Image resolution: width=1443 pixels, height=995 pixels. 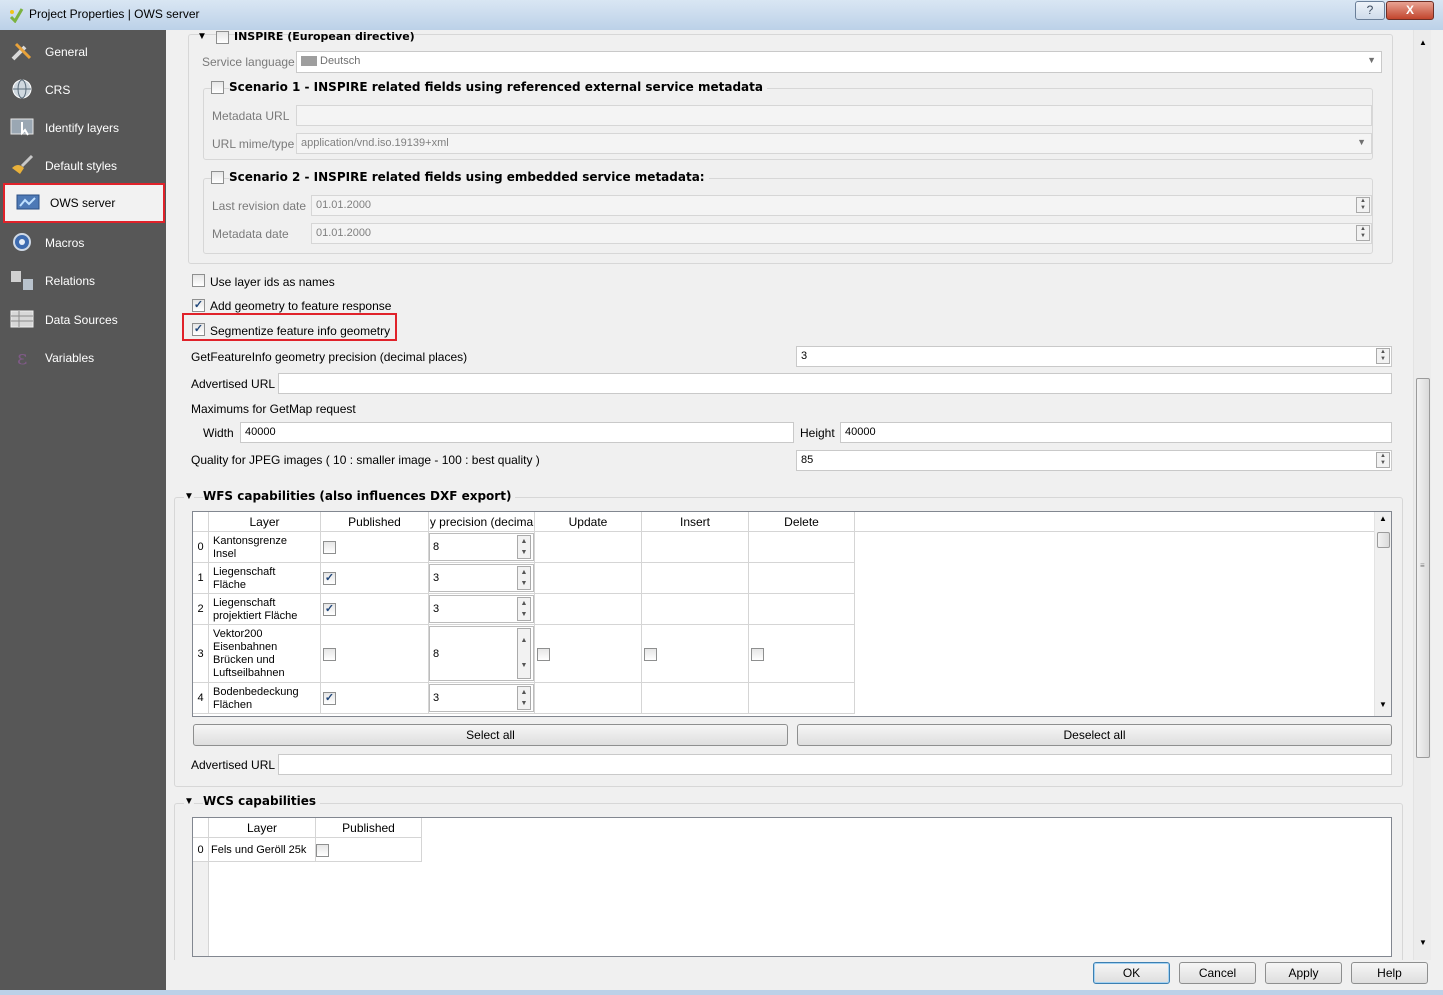 I want to click on wfs-col-precision: y precision (decima, so click(x=482, y=522).